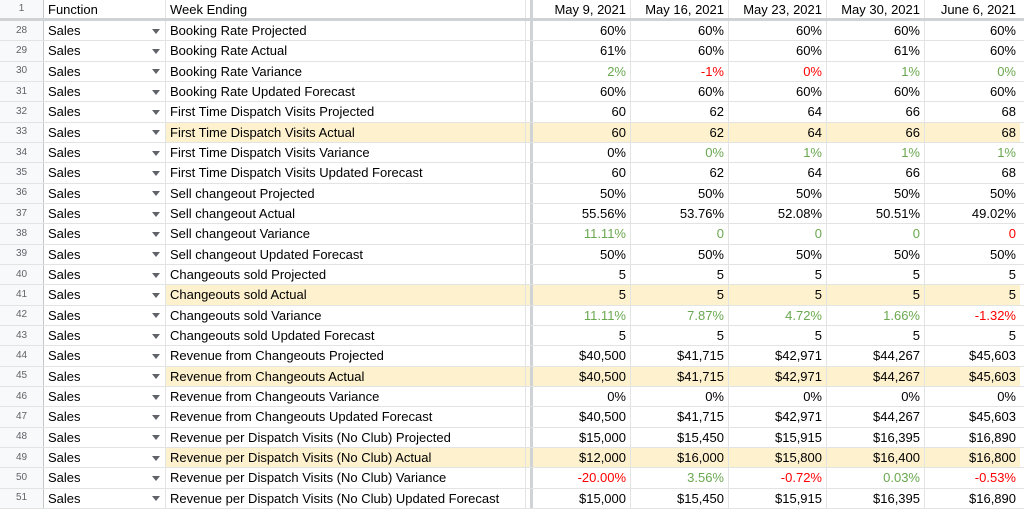  Describe the element at coordinates (22, 498) in the screenshot. I see `row-number: 51` at that location.